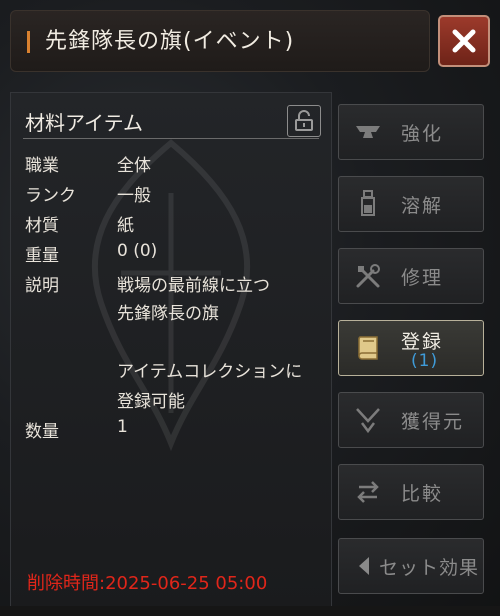 The height and width of the screenshot is (616, 500). I want to click on triangle-left-icon, so click(364, 566).